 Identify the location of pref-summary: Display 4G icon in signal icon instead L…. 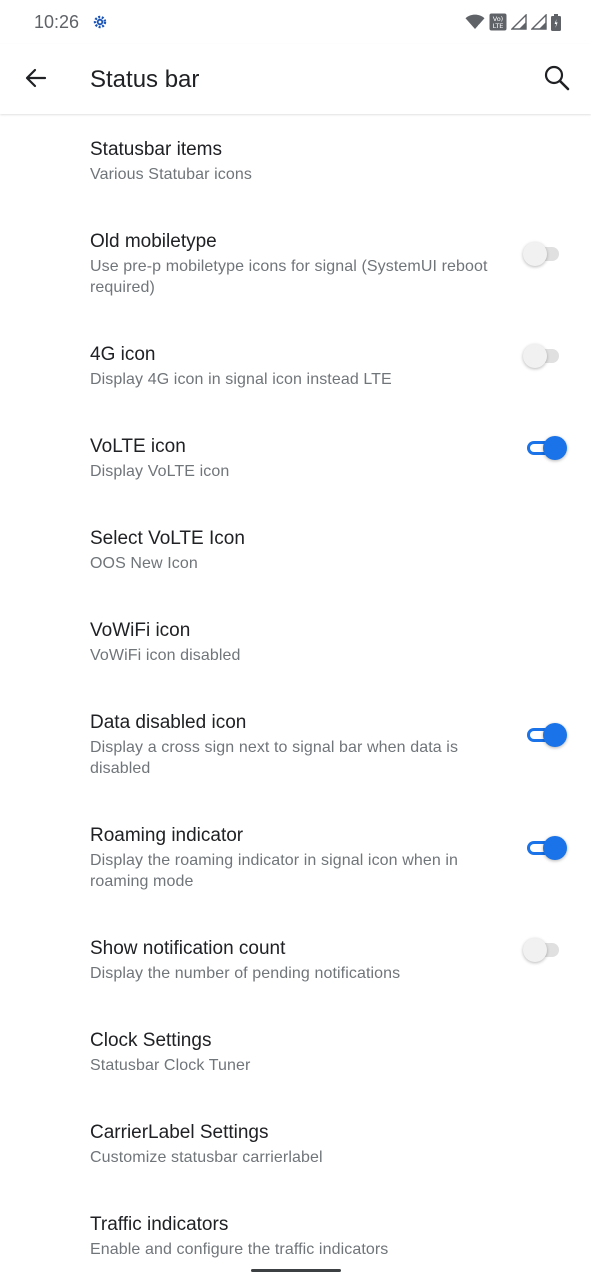
(241, 379).